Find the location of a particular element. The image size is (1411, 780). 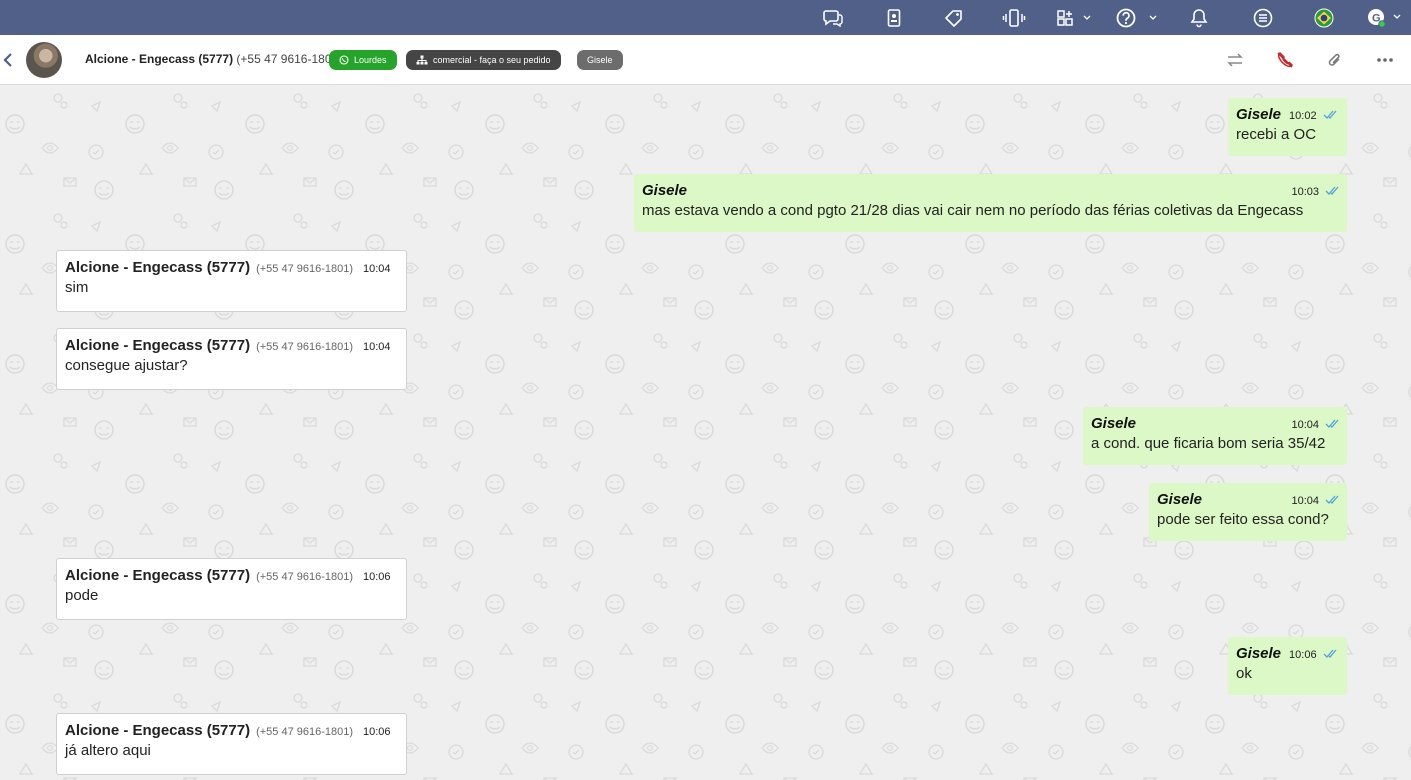

message-text: sim is located at coordinates (77, 287).